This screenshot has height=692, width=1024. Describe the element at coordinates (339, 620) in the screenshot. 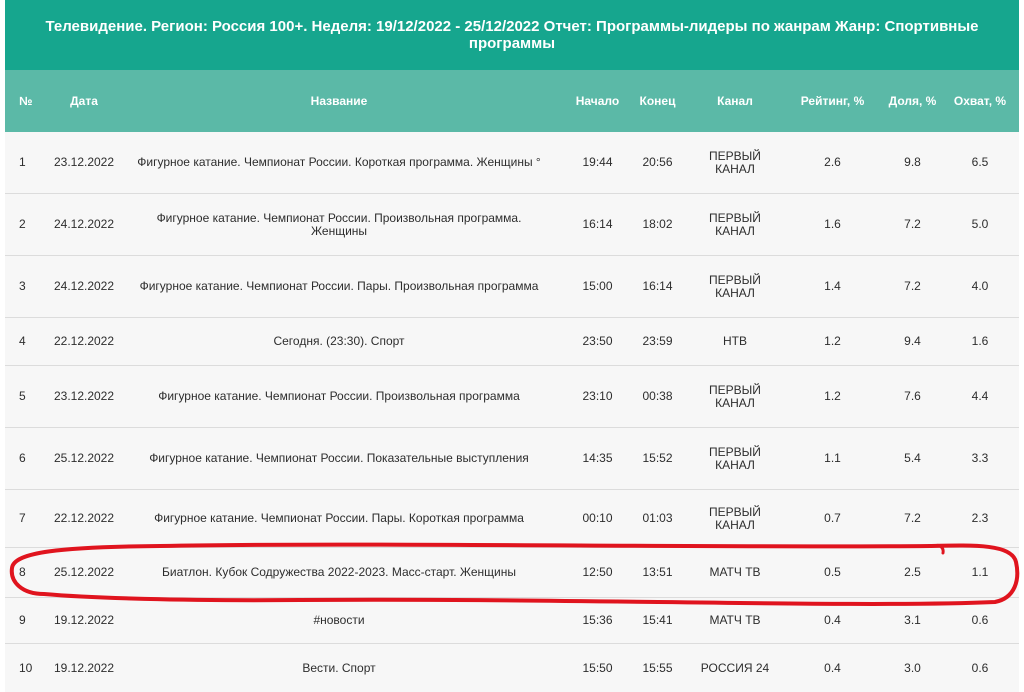

I see `cell-name: #новости` at that location.